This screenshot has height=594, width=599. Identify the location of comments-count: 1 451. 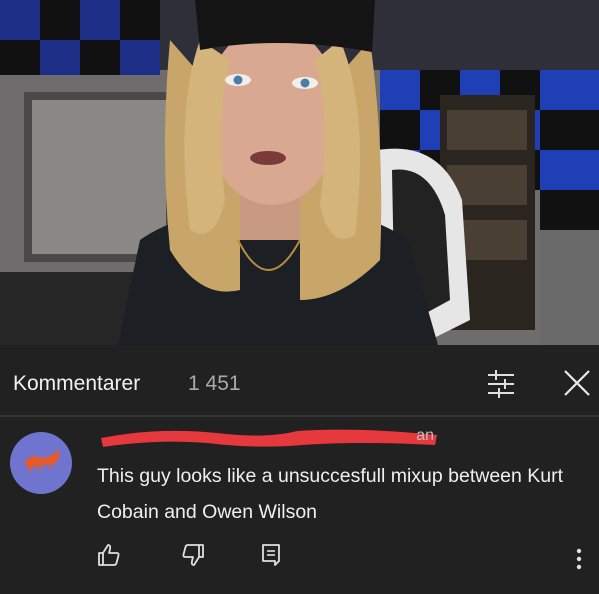
(214, 383).